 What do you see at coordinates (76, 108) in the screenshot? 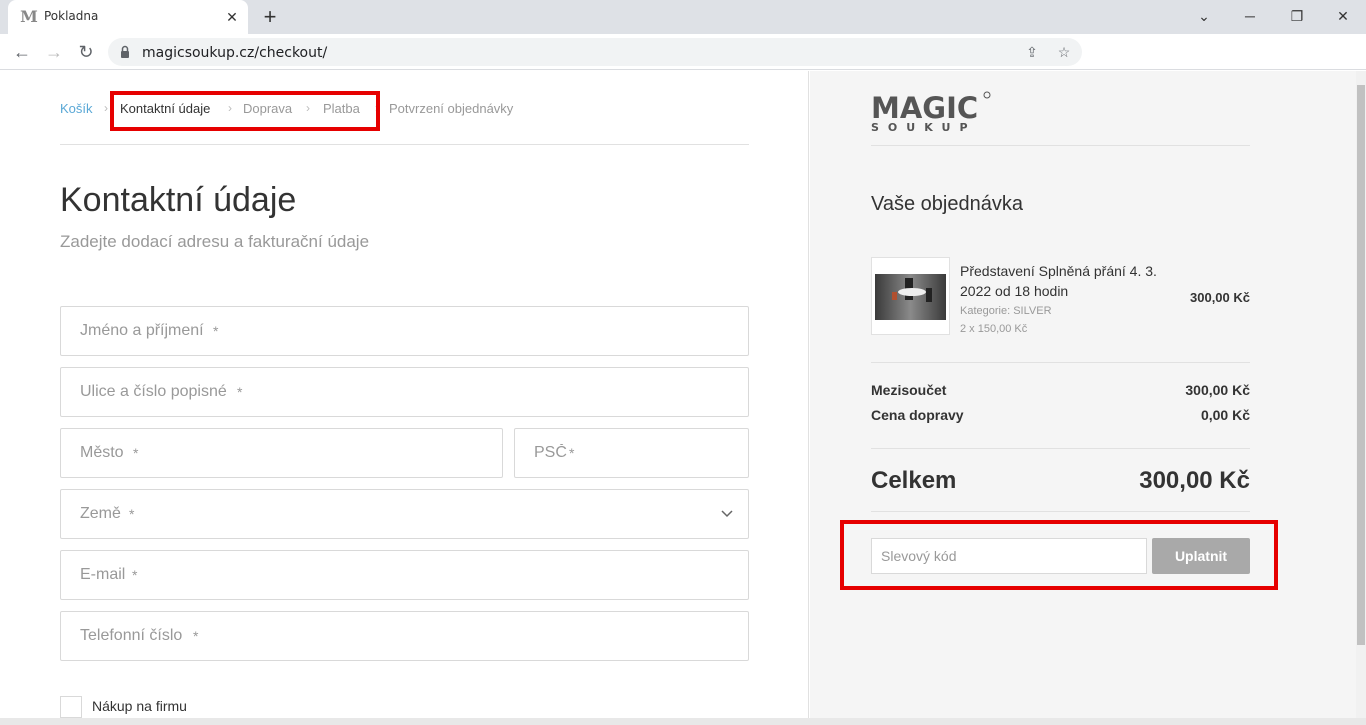
I see `breadcrumb-cart: Košík` at bounding box center [76, 108].